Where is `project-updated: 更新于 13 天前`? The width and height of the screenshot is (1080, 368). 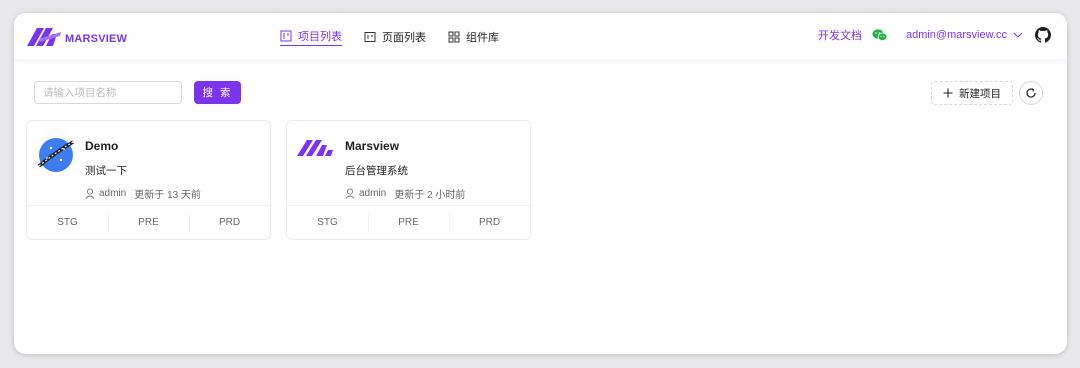 project-updated: 更新于 13 天前 is located at coordinates (167, 195).